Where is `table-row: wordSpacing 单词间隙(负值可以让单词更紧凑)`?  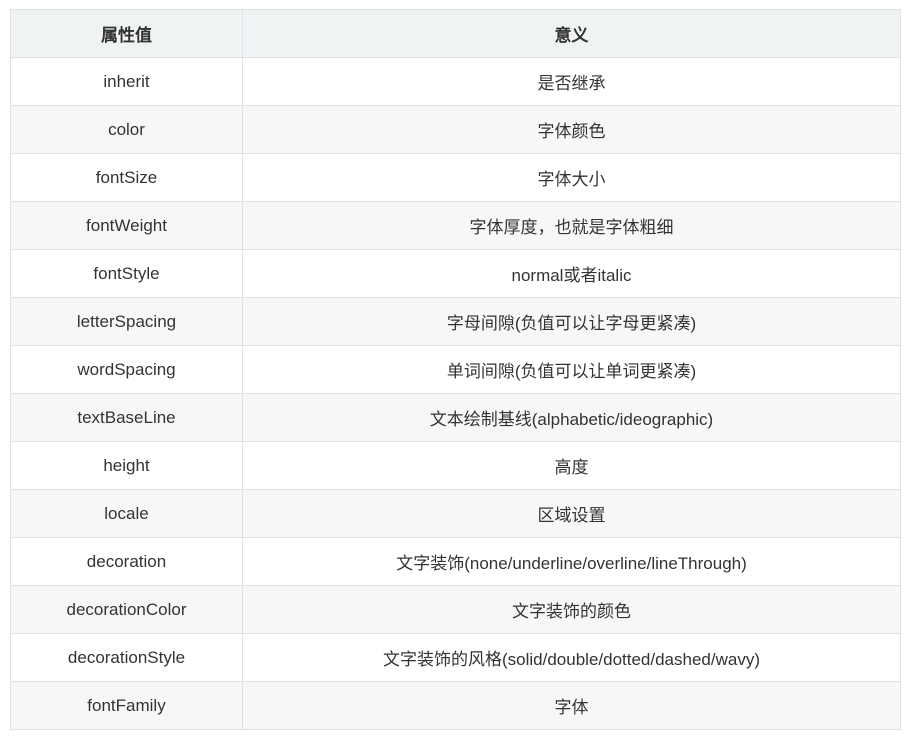
table-row: wordSpacing 单词间隙(负值可以让单词更紧凑) is located at coordinates (455, 369).